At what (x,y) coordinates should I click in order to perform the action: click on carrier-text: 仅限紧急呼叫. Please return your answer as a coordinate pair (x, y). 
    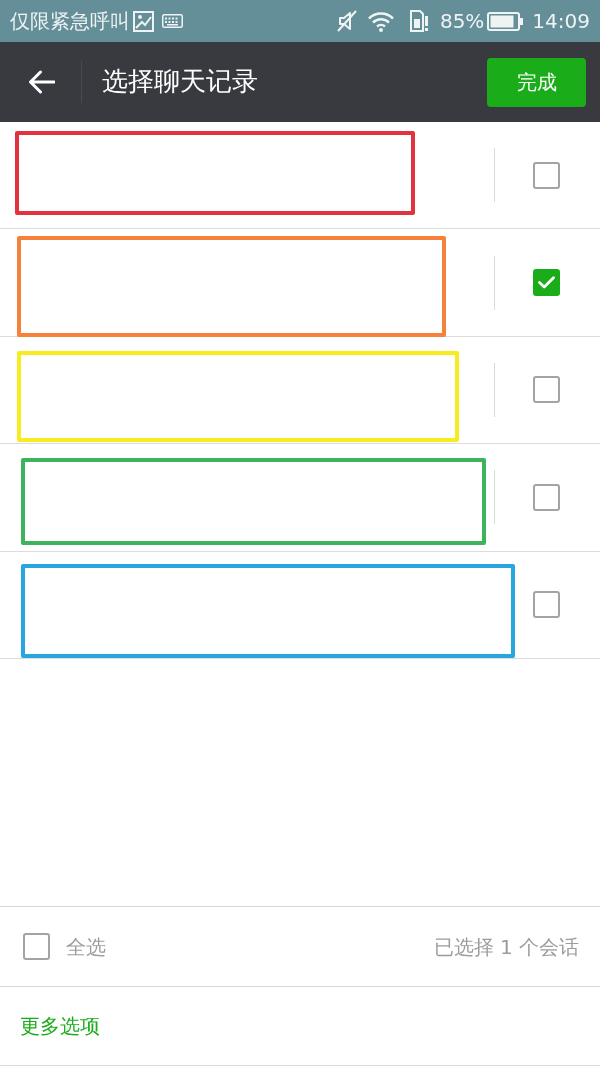
    Looking at the image, I should click on (70, 21).